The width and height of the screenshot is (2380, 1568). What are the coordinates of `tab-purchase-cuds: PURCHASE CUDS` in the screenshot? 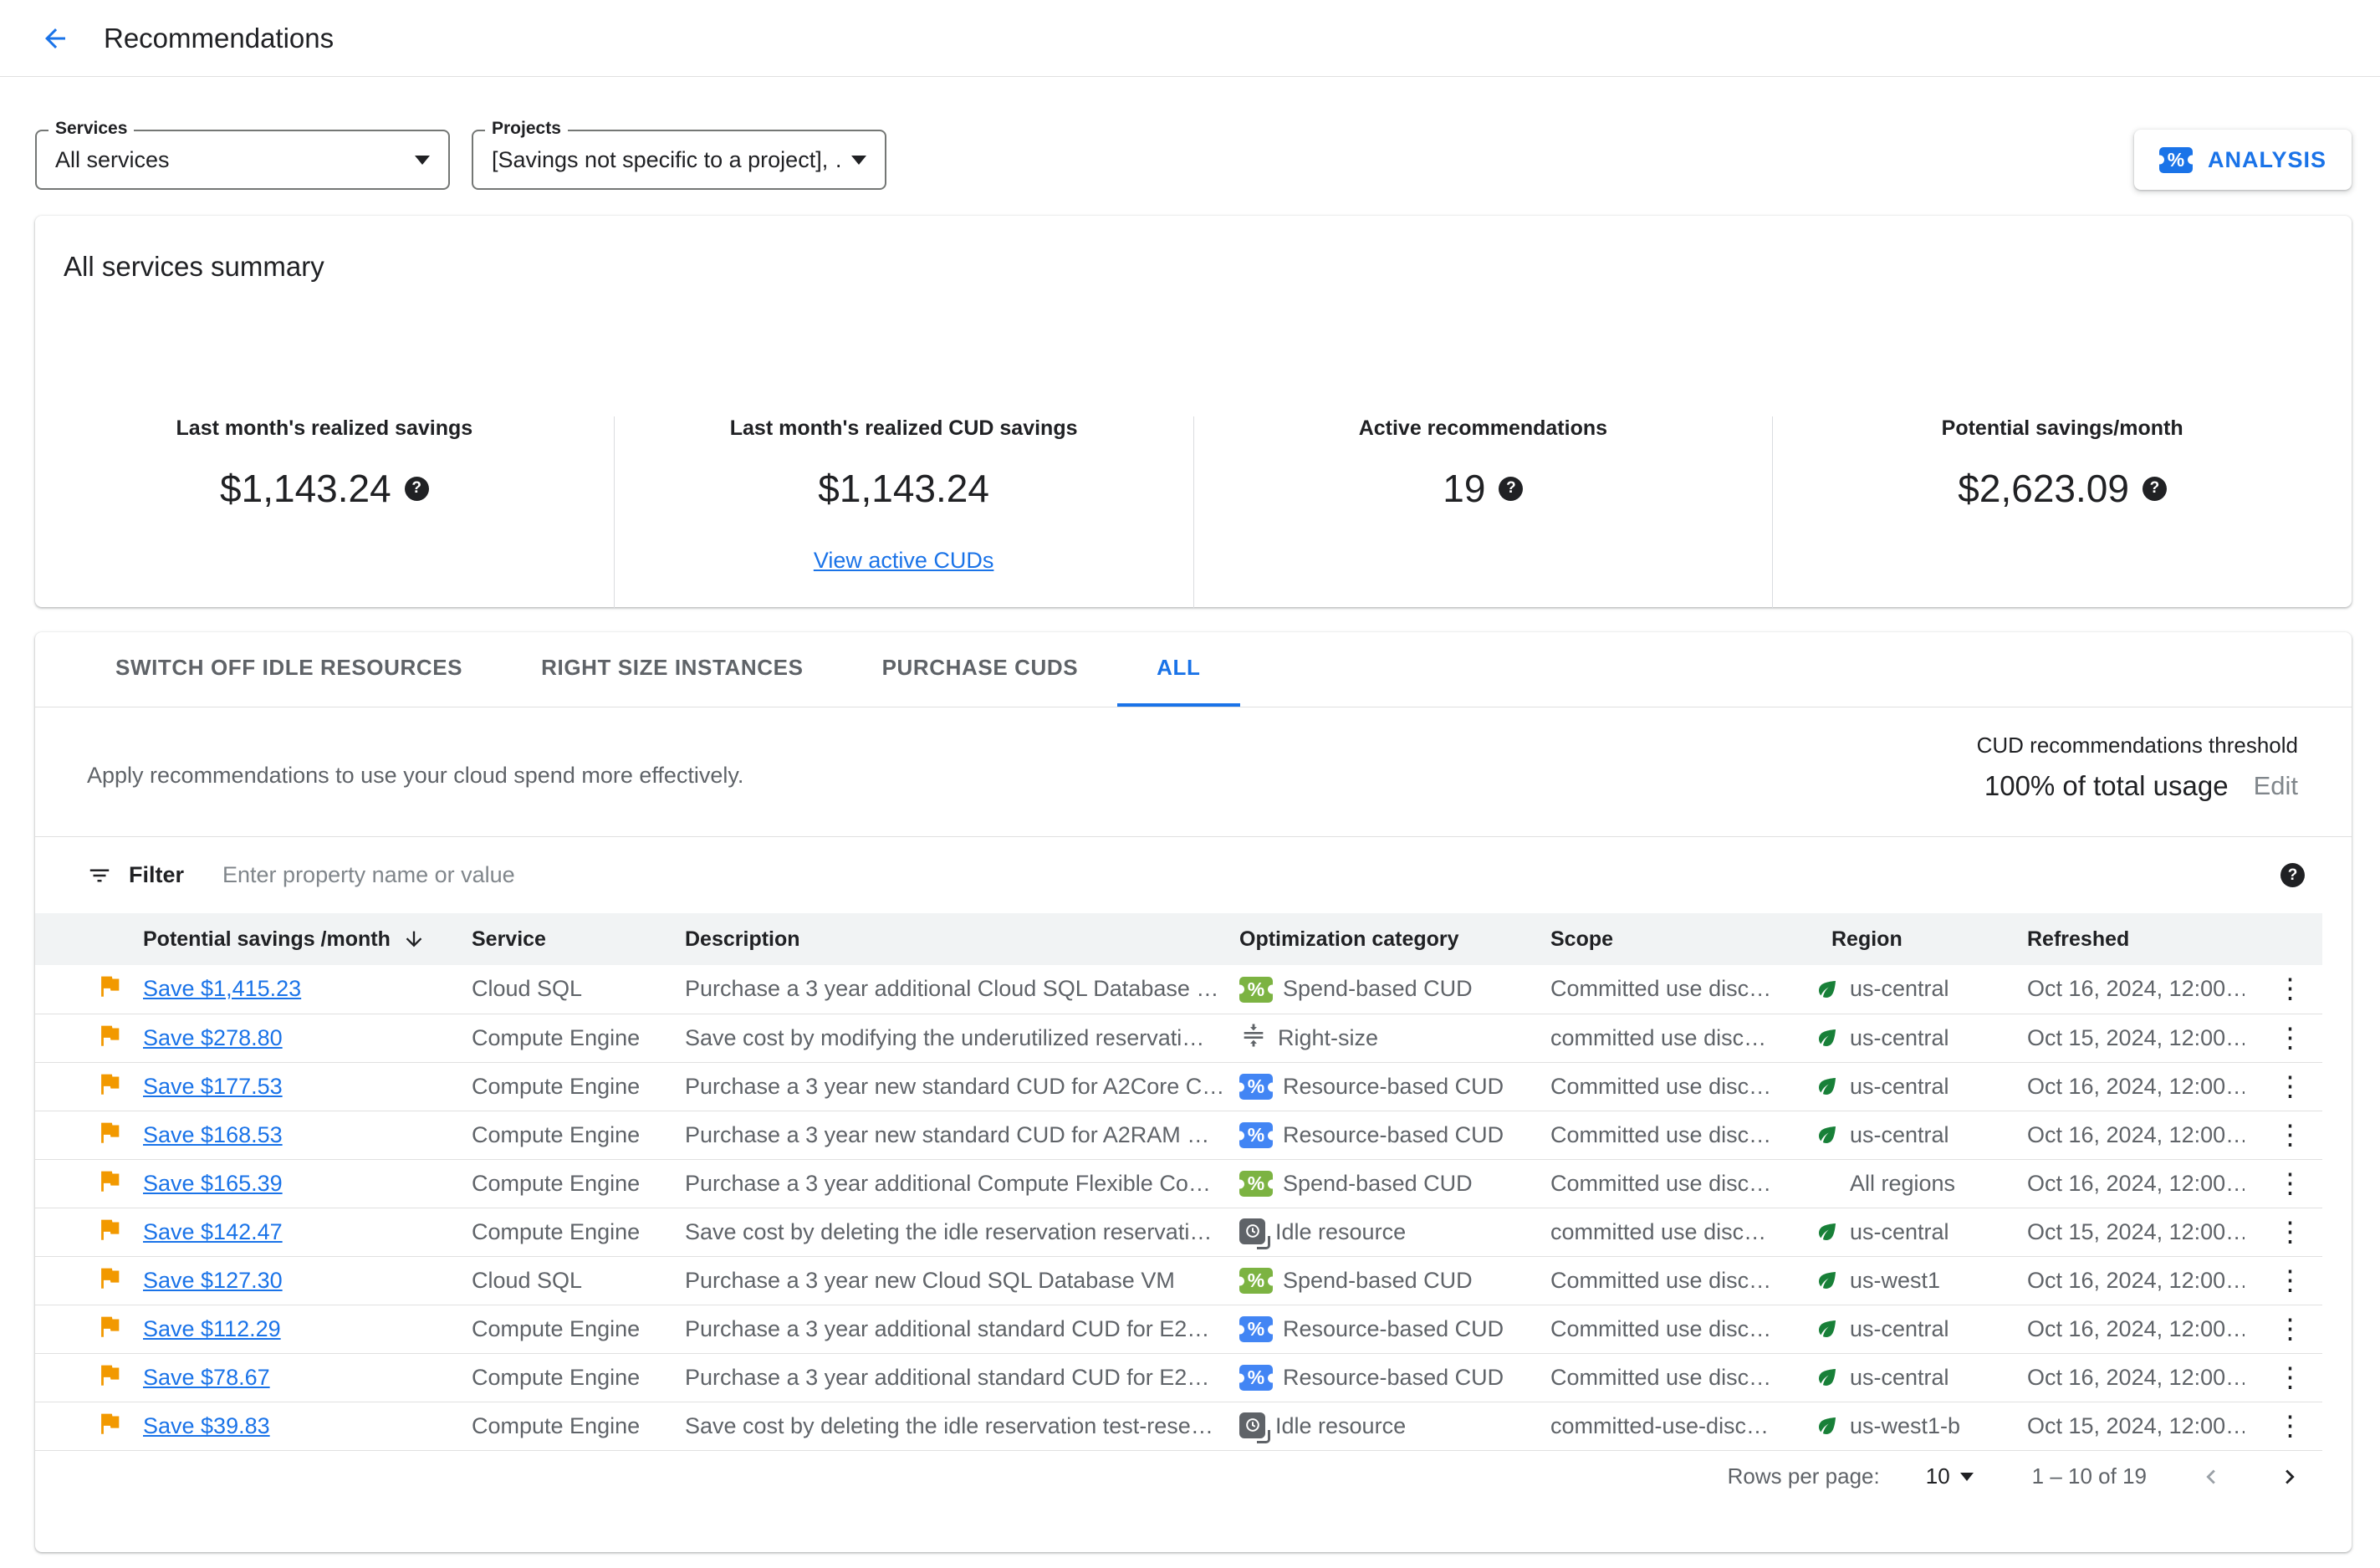 It's located at (980, 669).